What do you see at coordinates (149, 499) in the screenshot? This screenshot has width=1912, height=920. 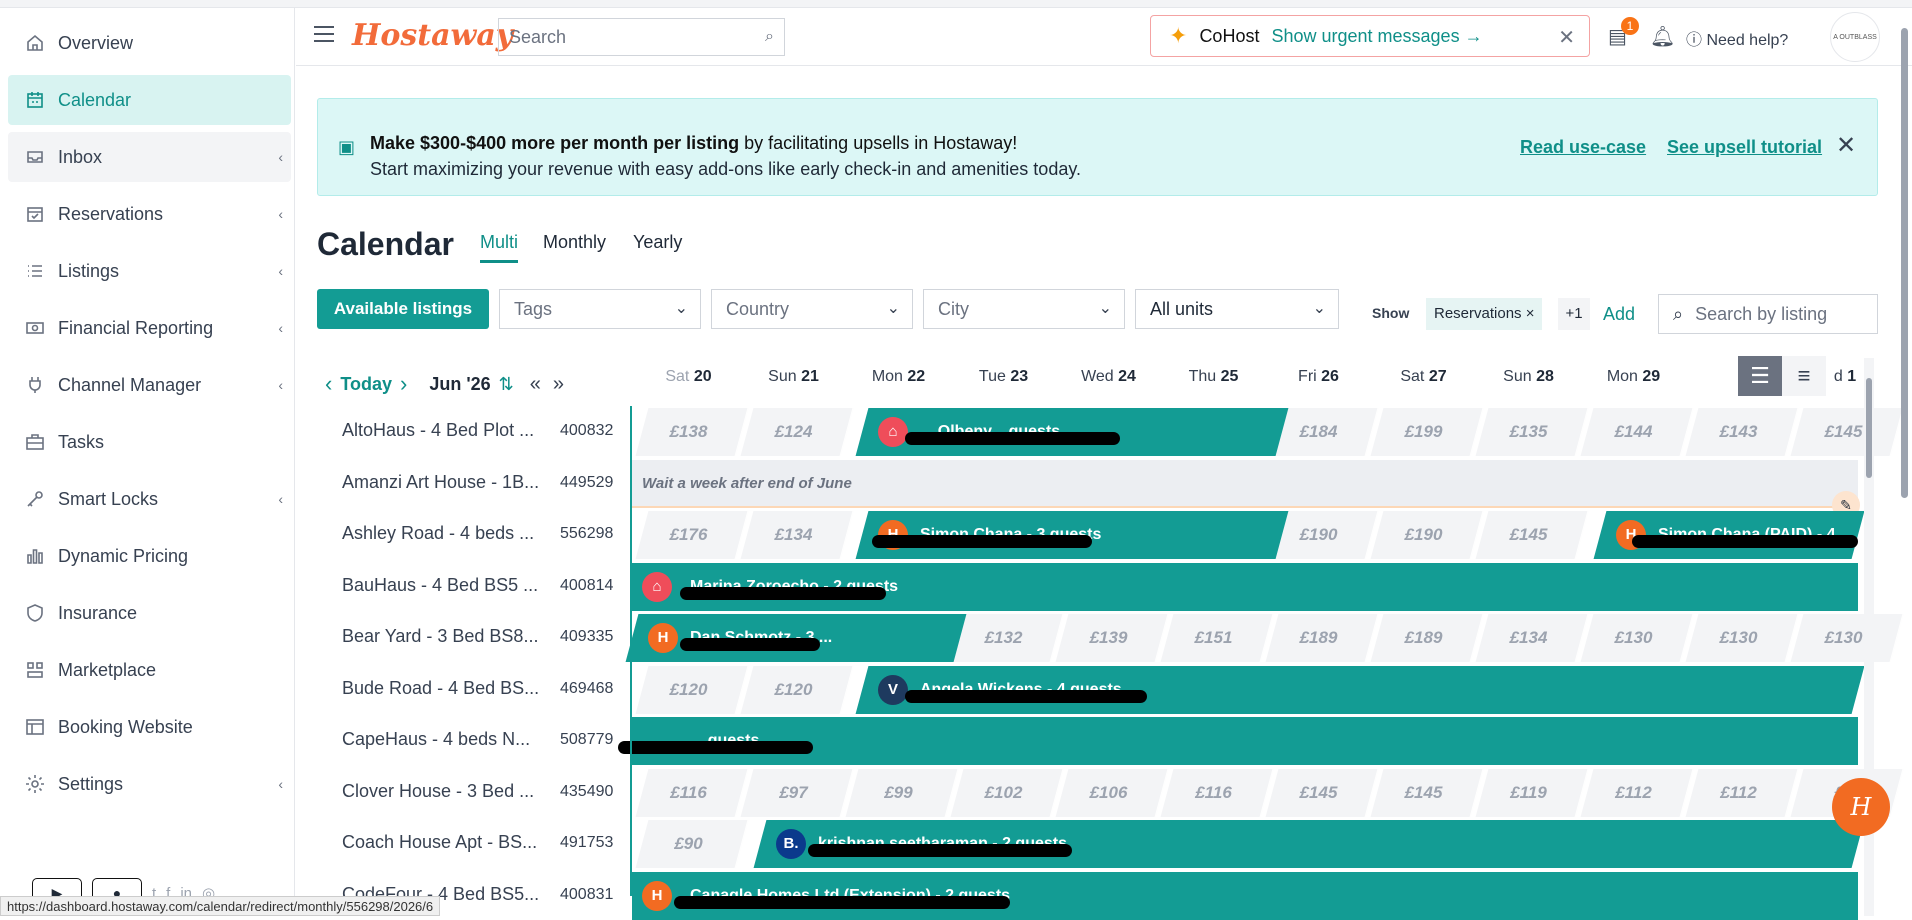 I see `sidebar-item-smart-locks: Smart Locks ‹` at bounding box center [149, 499].